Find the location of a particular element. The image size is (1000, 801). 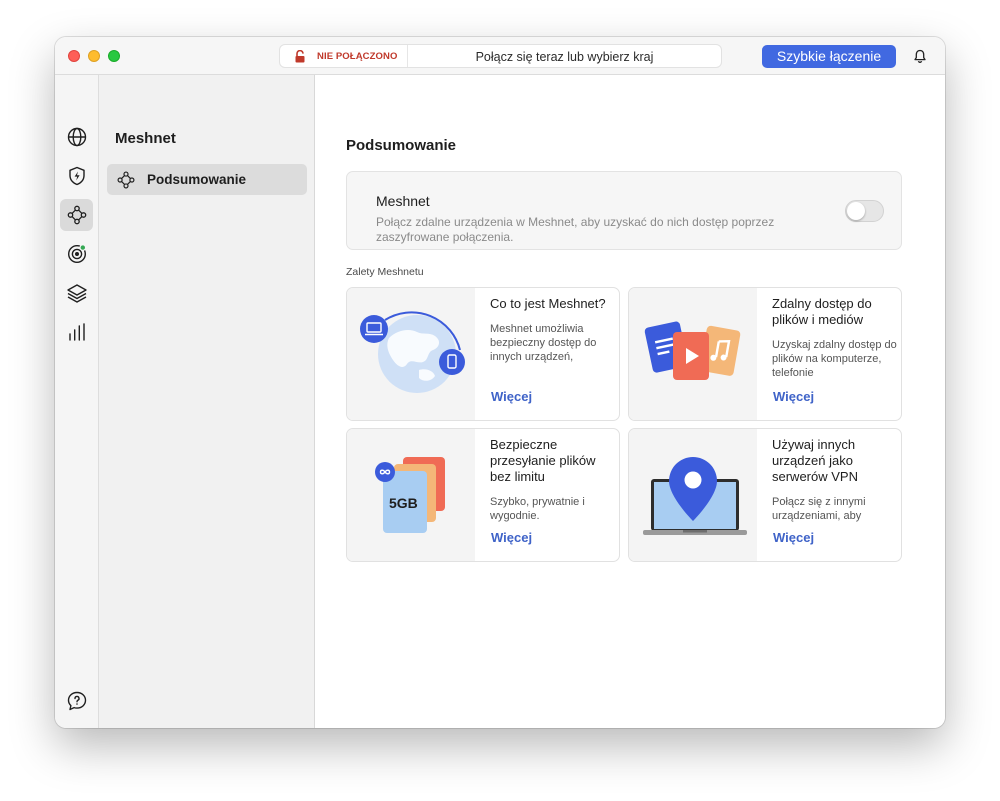

rail-statistics-button is located at coordinates (76, 332).